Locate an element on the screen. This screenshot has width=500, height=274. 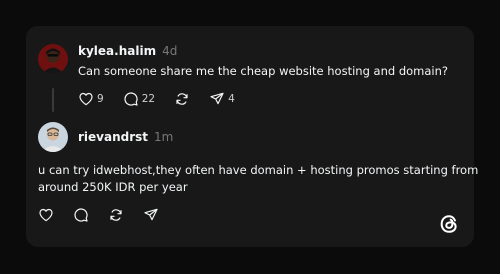
like-count: 9 is located at coordinates (100, 99).